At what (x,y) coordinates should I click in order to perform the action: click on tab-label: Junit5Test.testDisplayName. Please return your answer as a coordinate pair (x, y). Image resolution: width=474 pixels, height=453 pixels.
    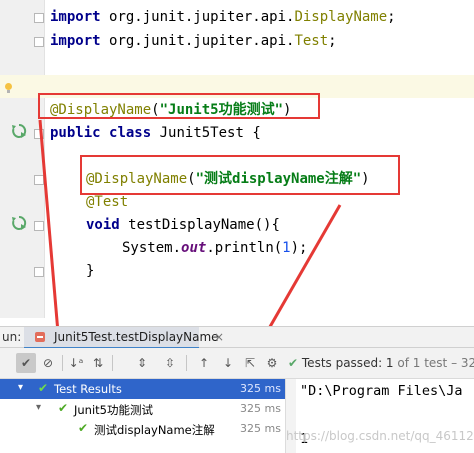
    Looking at the image, I should click on (136, 337).